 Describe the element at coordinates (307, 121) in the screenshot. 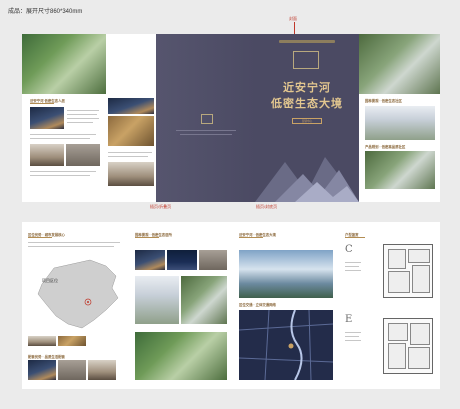

I see `cover-badge: 营销中心` at that location.